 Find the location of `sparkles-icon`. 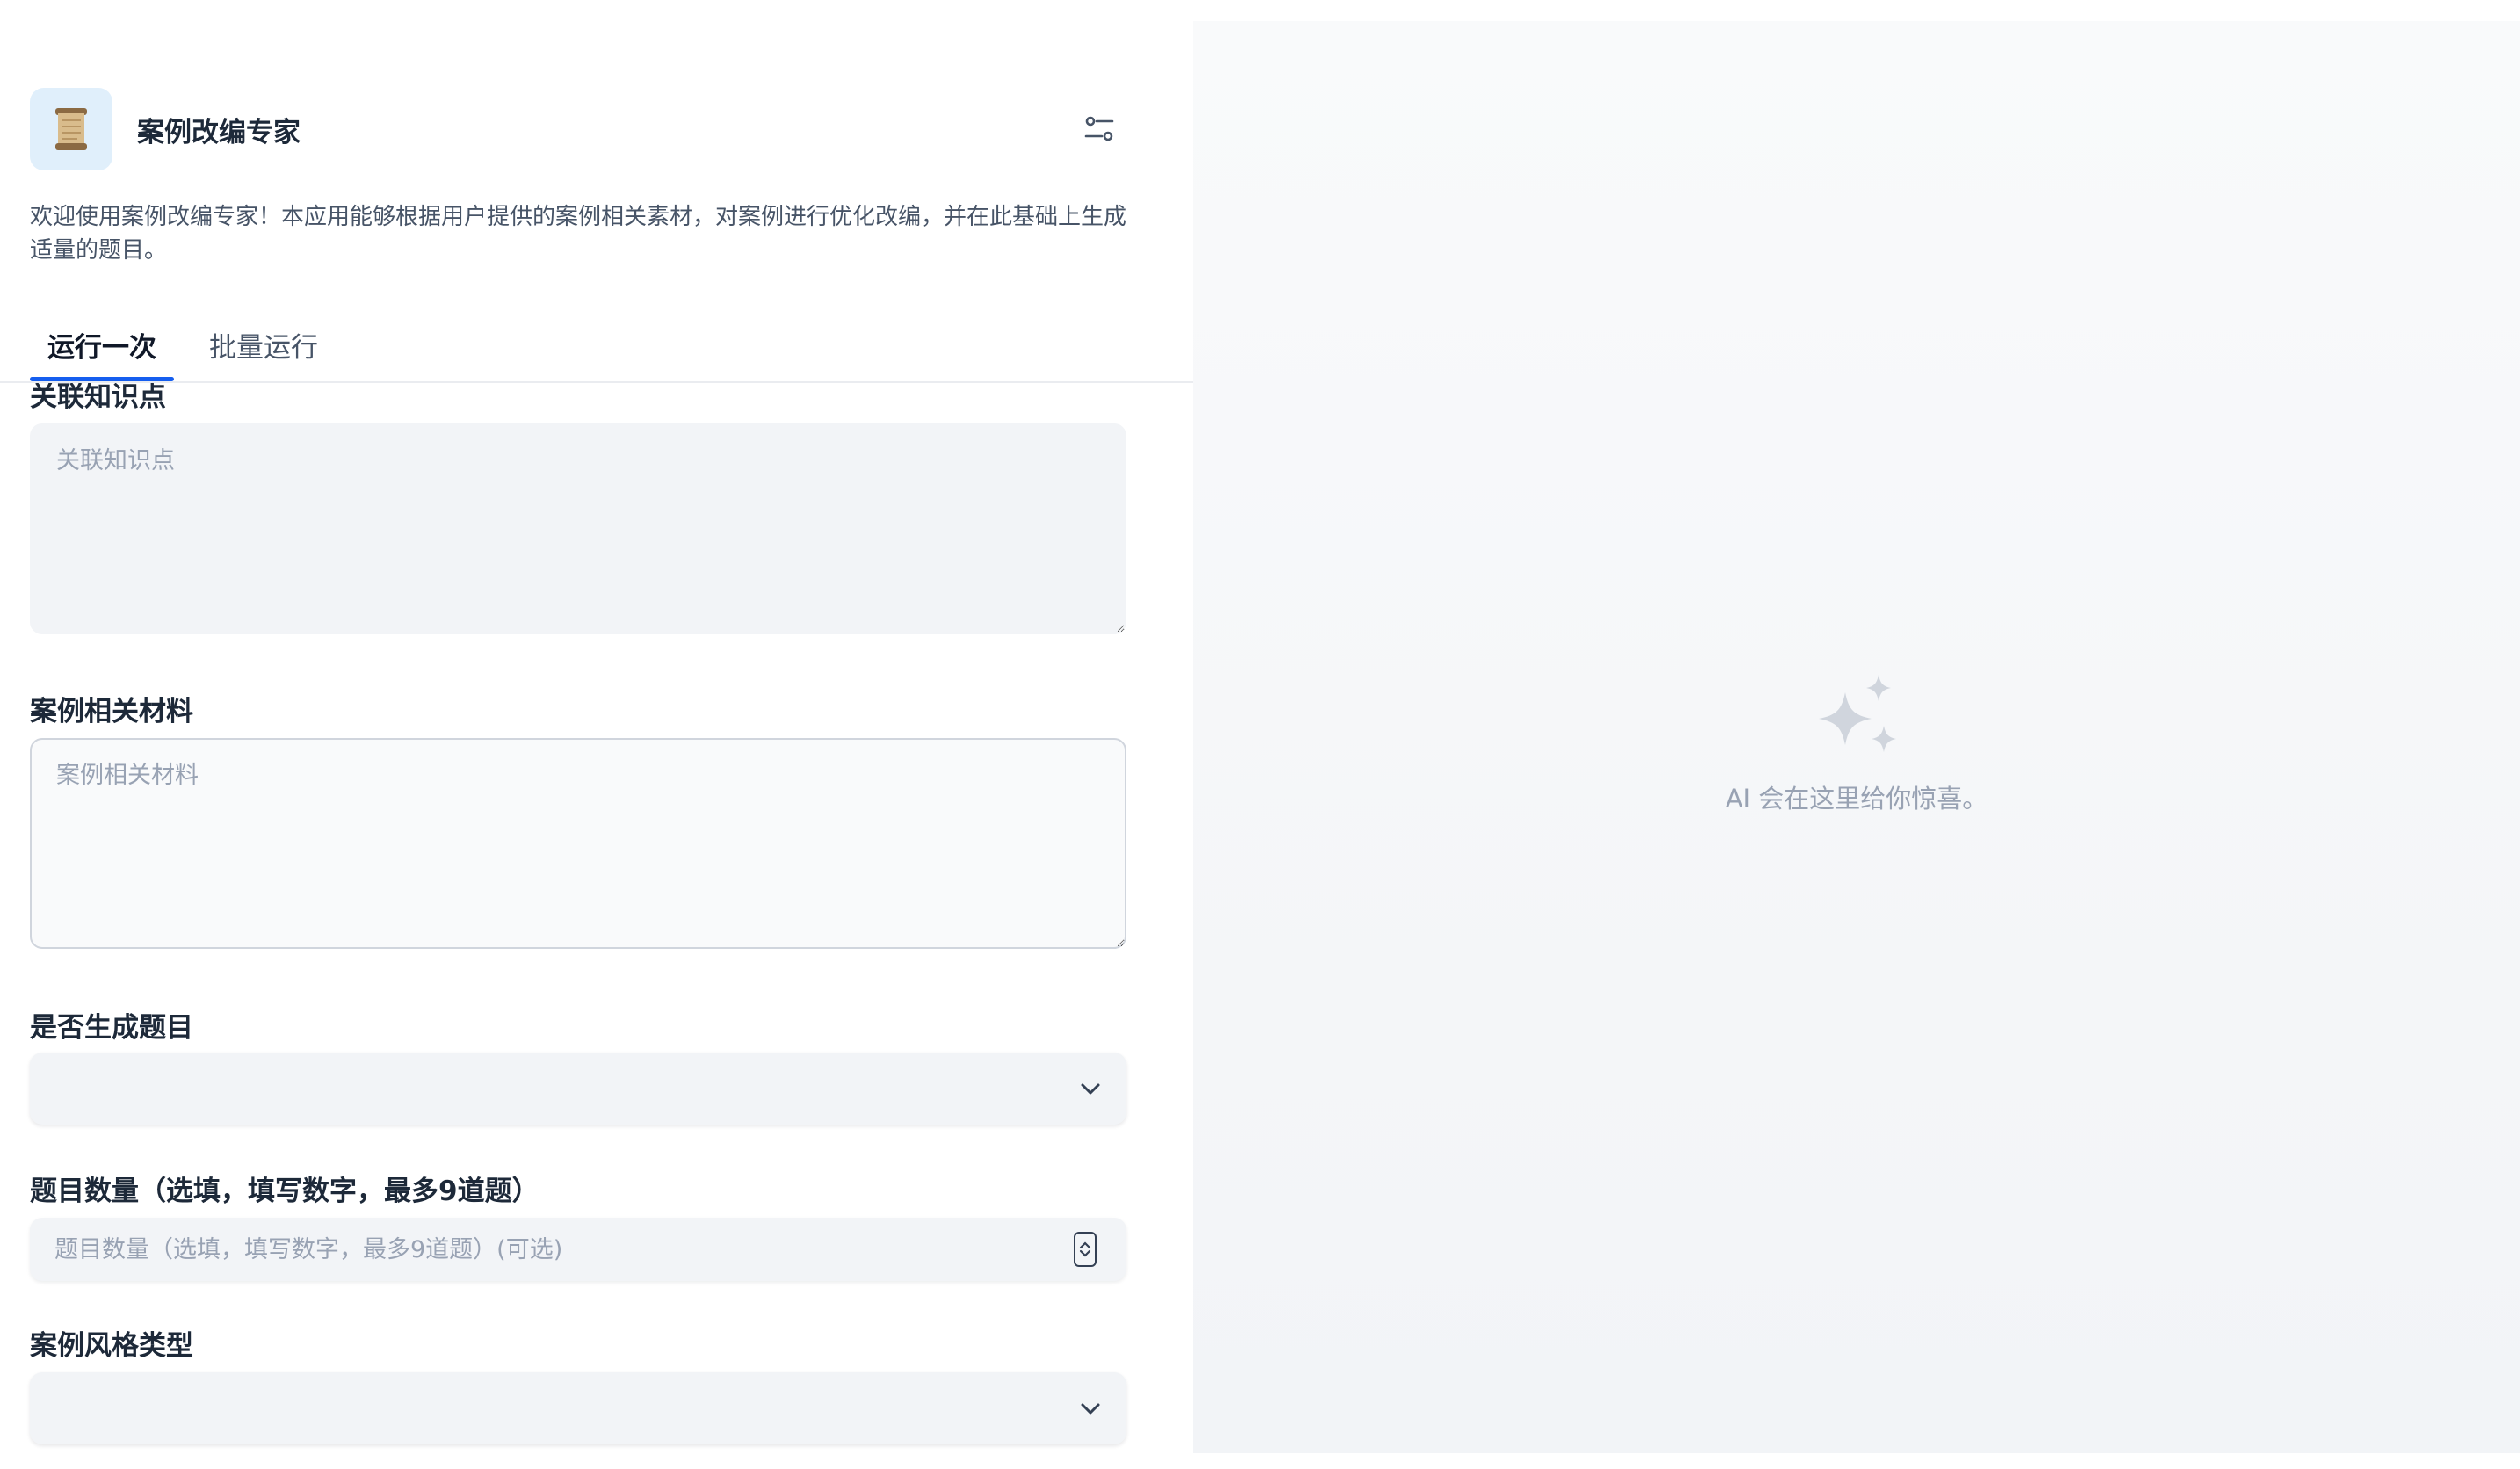

sparkles-icon is located at coordinates (1857, 713).